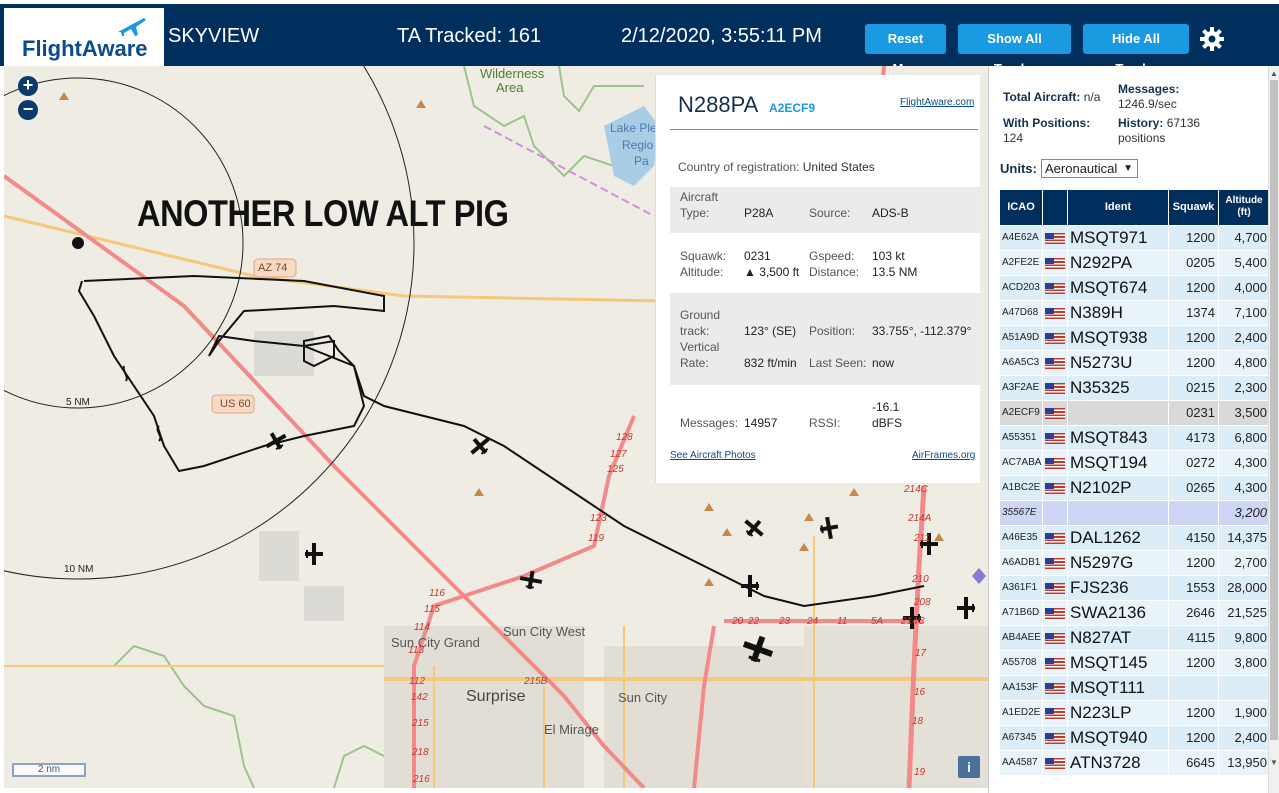 Image resolution: width=1279 pixels, height=793 pixels. I want to click on flightaware-logo: FlightAware, so click(84, 37).